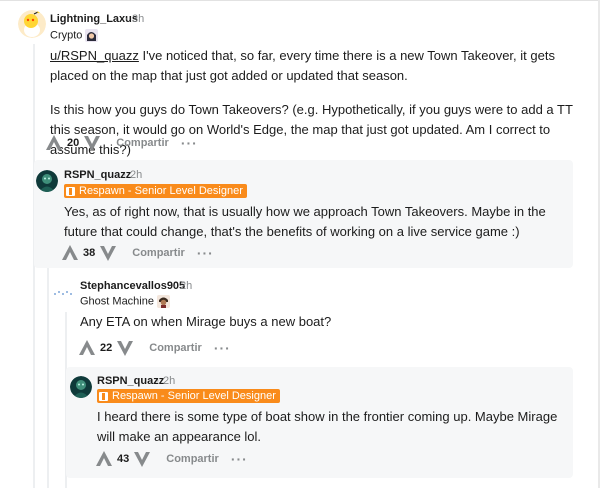 This screenshot has height=488, width=600. I want to click on comment-actions: 38 Compartir ···, so click(137, 253).